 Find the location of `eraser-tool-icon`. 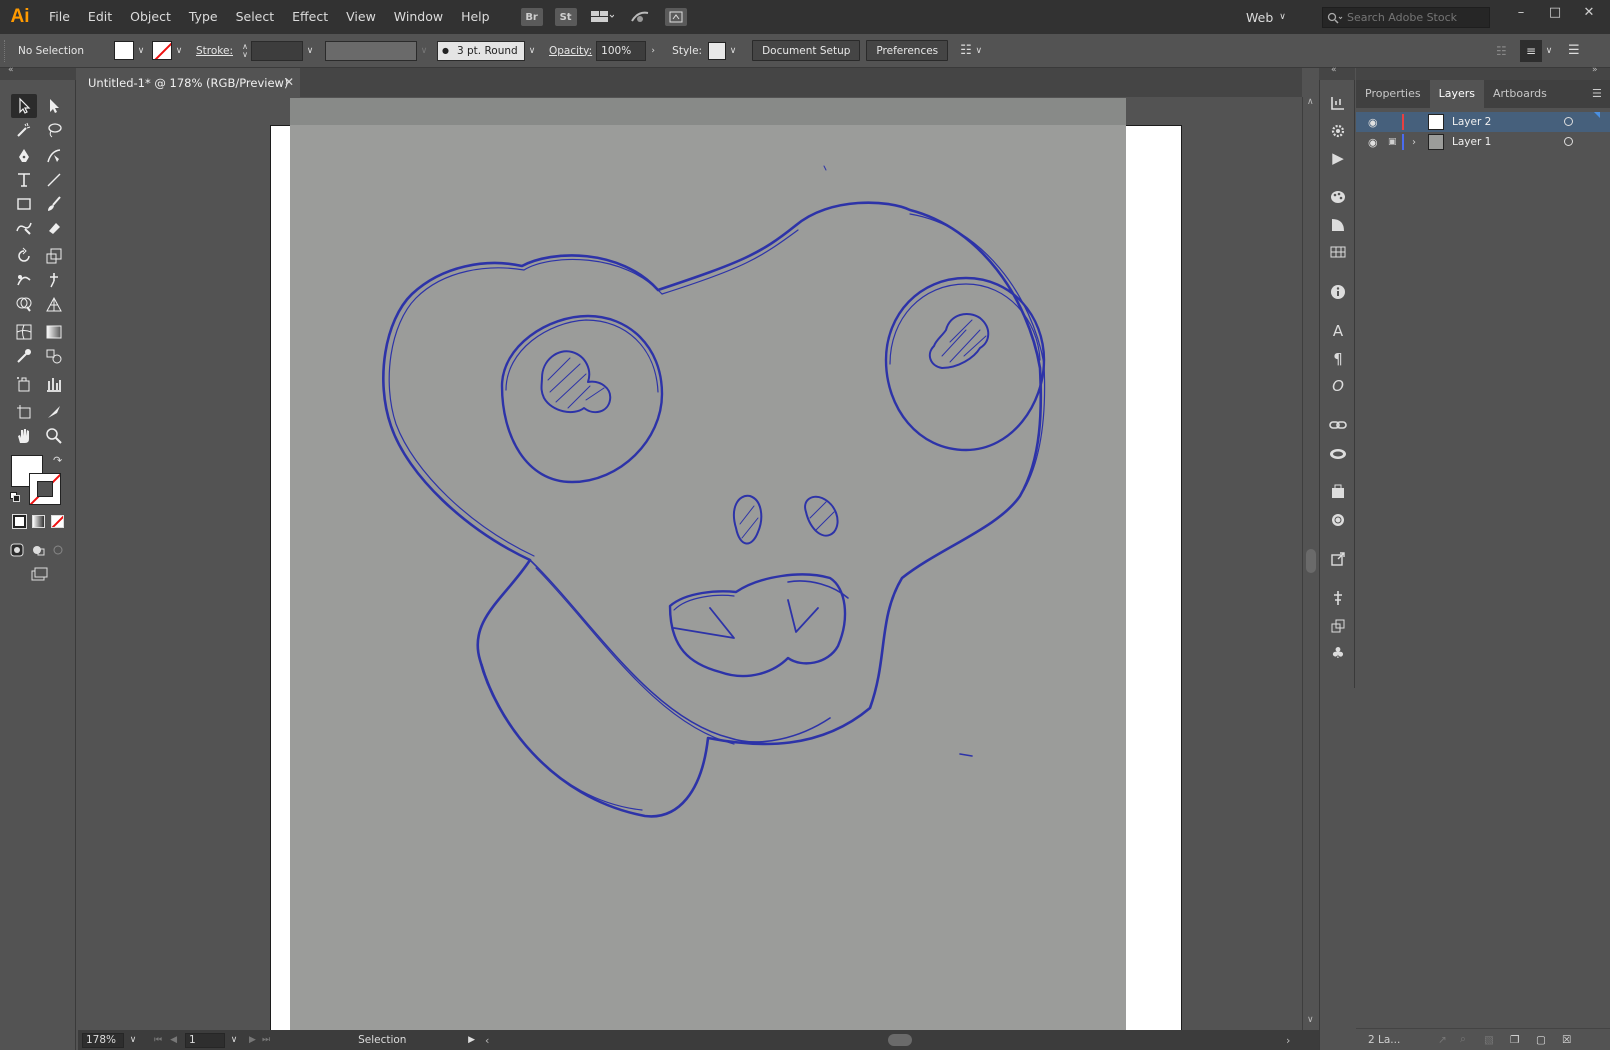

eraser-tool-icon is located at coordinates (54, 228).